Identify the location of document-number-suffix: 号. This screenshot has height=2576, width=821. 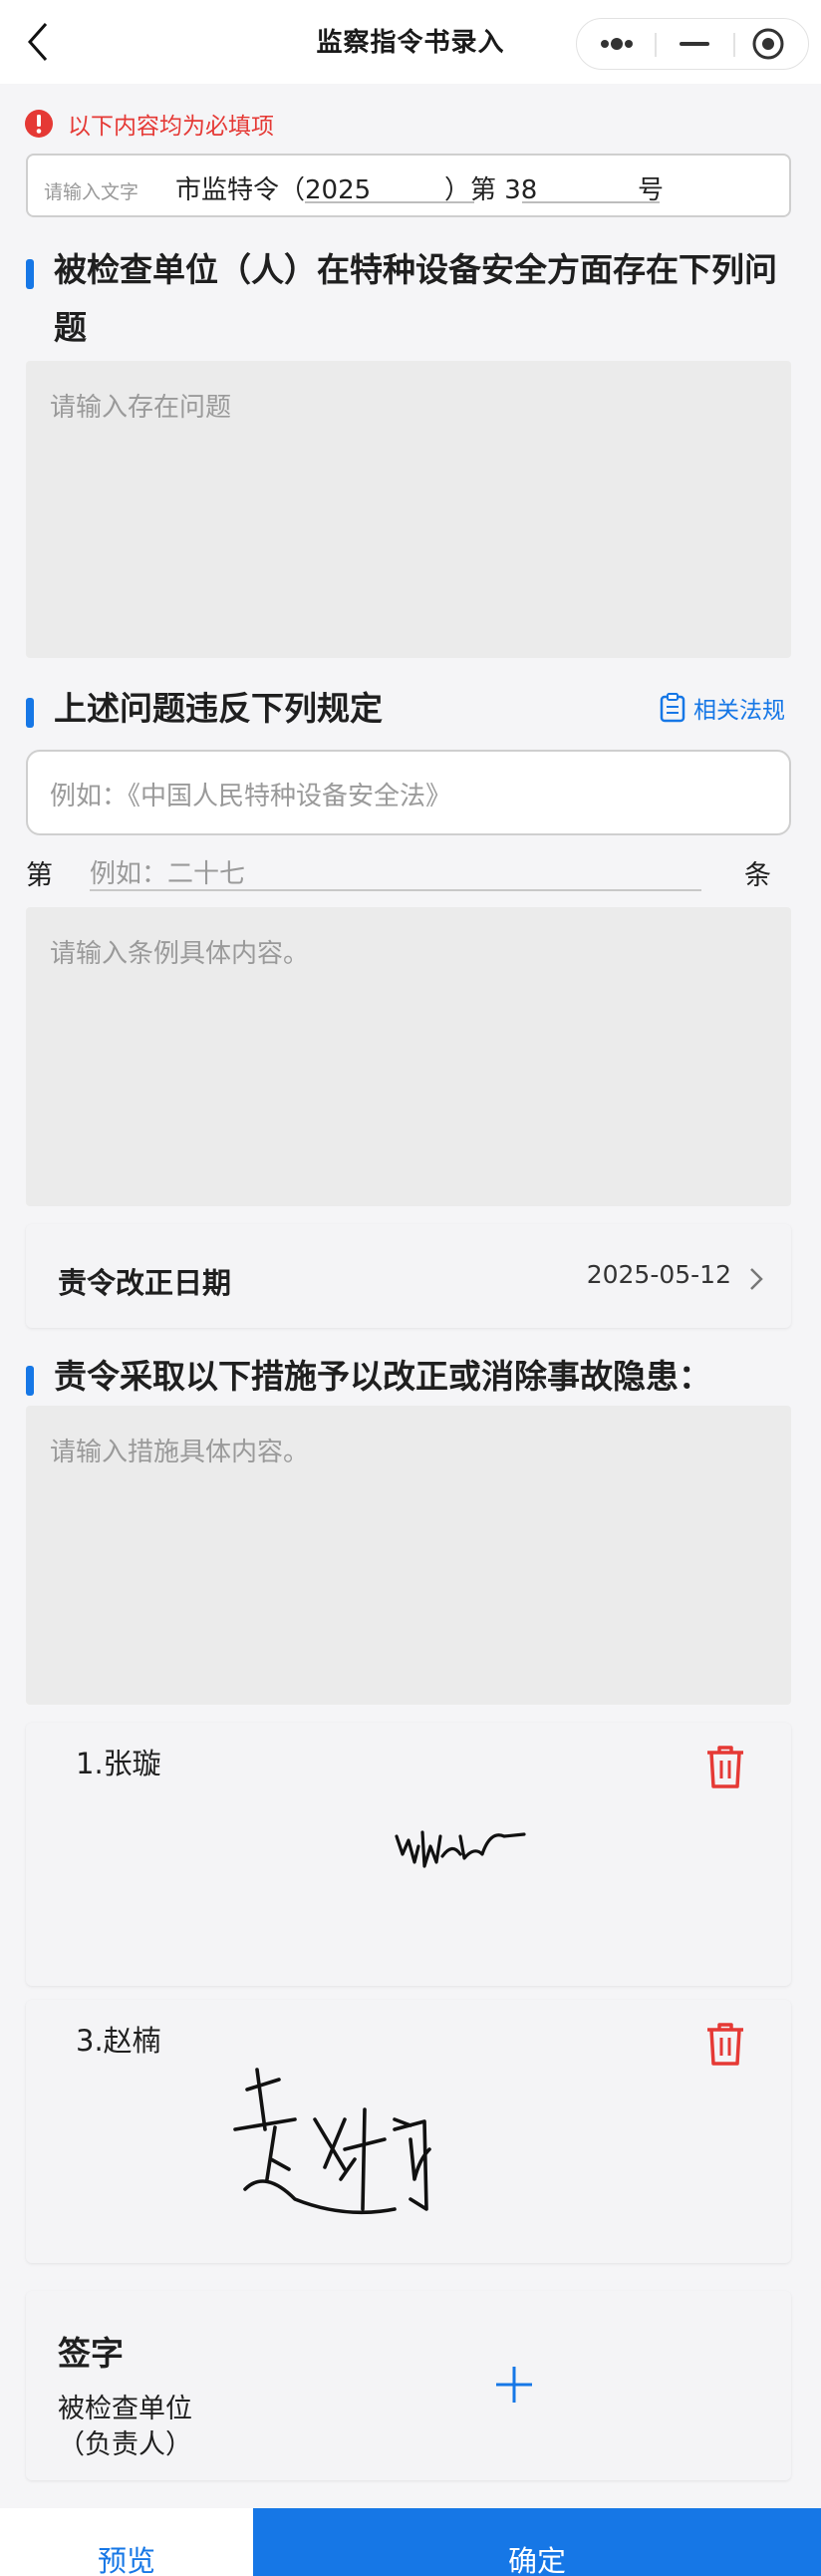
(651, 190).